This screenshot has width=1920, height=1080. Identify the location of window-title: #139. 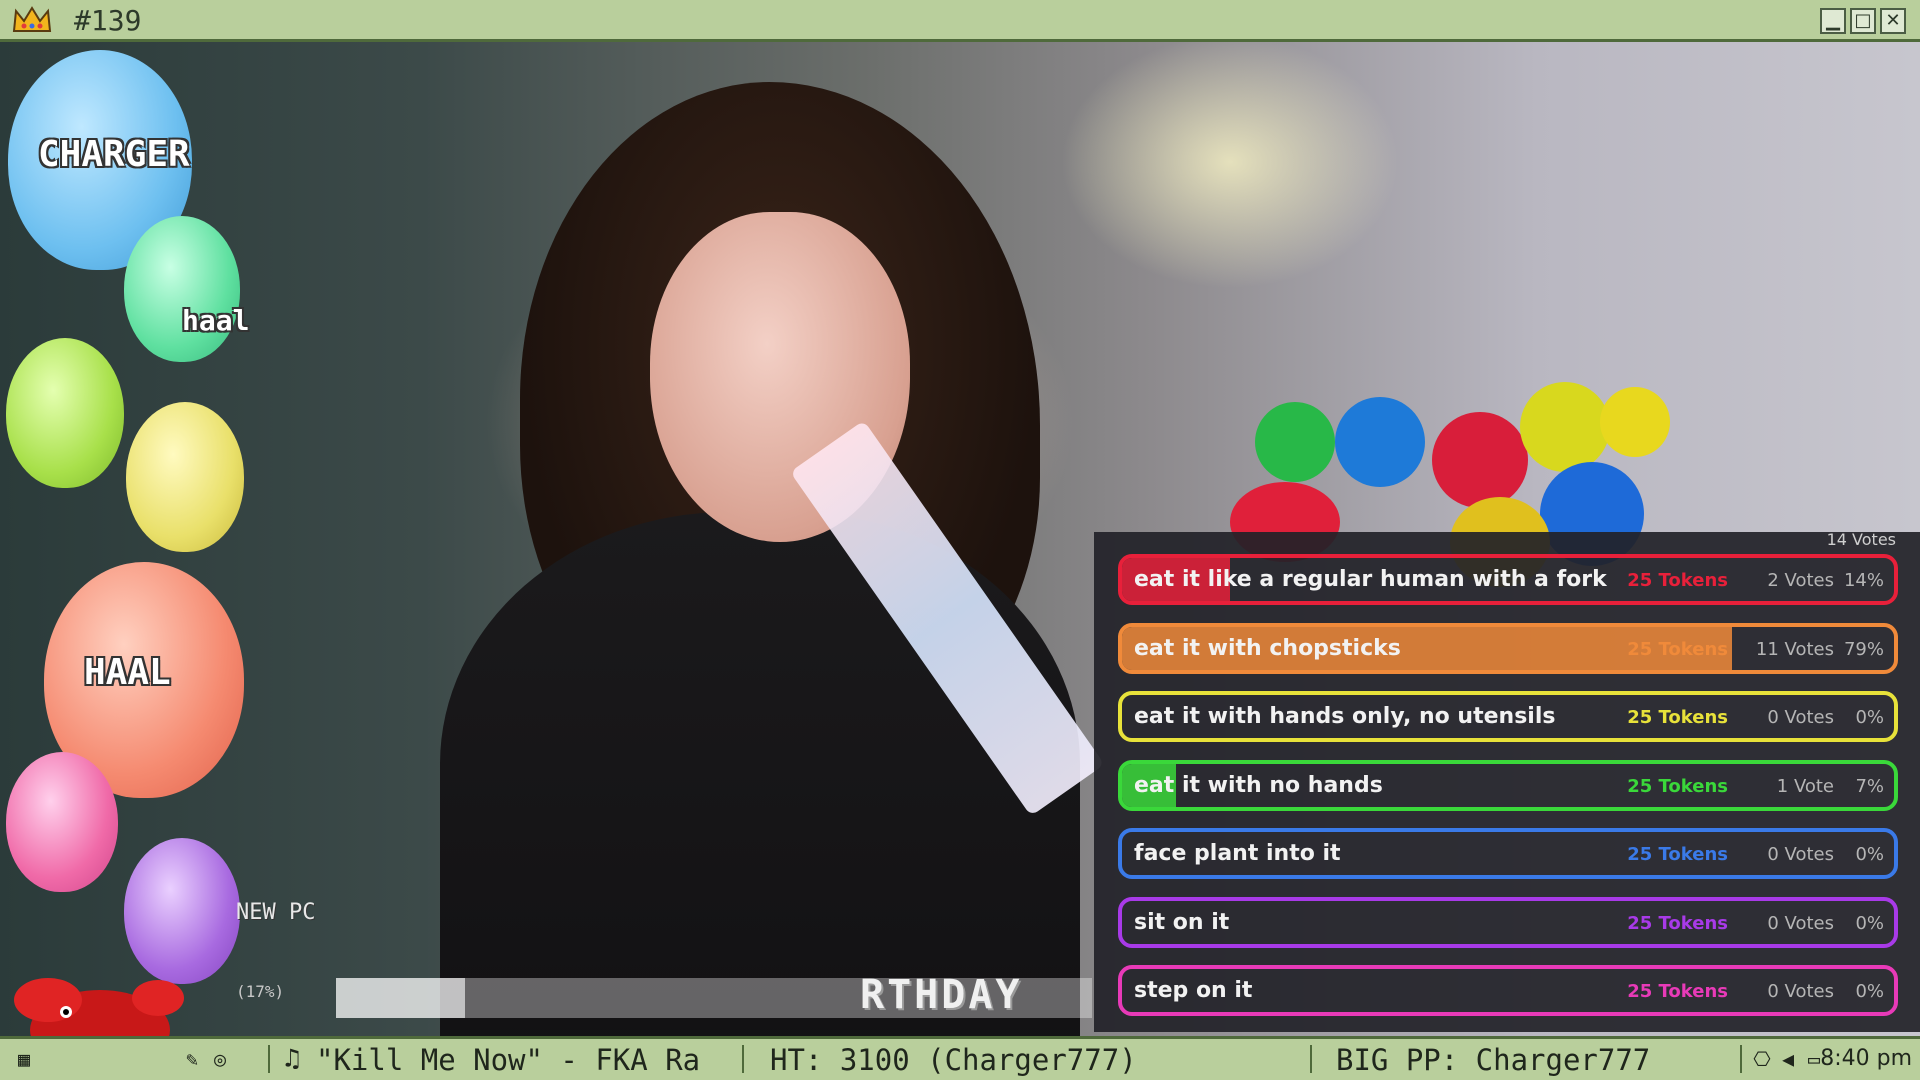
(108, 20).